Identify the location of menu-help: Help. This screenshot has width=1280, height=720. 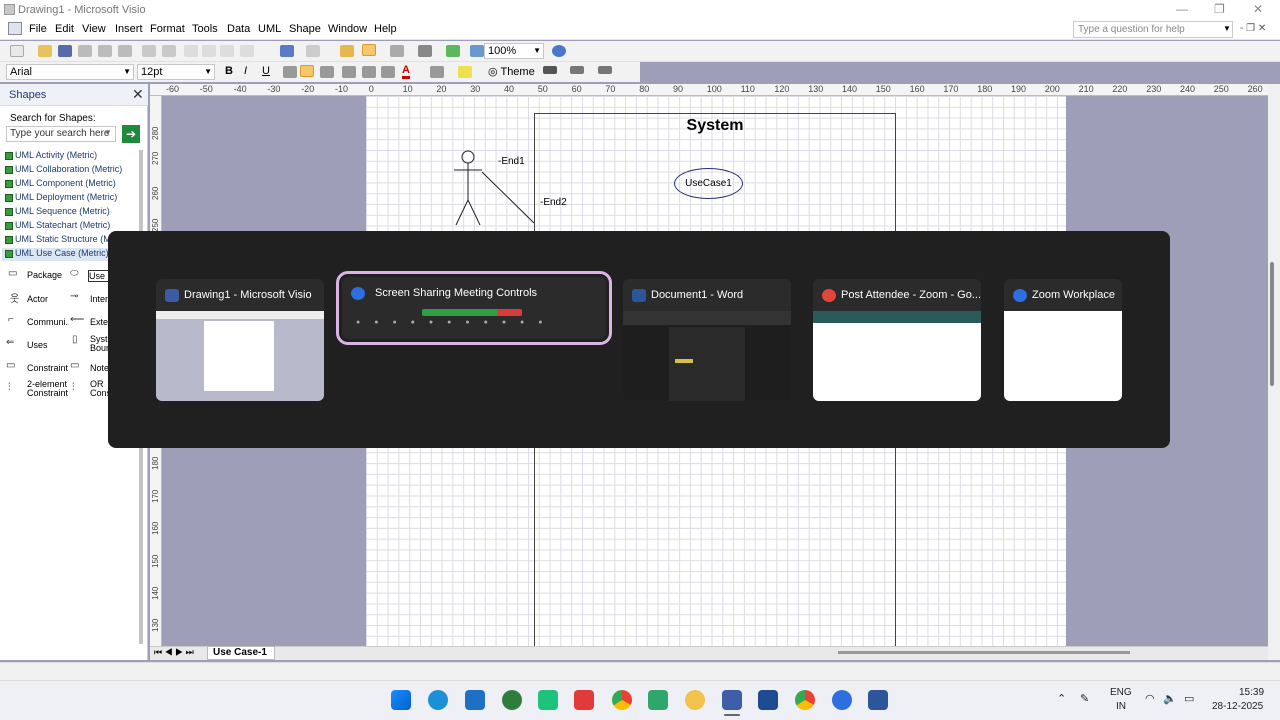
(385, 29).